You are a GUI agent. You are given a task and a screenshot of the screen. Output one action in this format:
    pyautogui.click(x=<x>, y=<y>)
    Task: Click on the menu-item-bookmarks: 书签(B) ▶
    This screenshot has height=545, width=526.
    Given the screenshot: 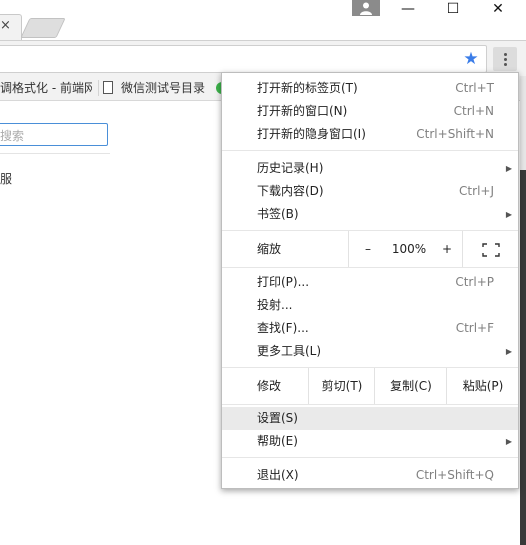 What is the action you would take?
    pyautogui.click(x=370, y=214)
    